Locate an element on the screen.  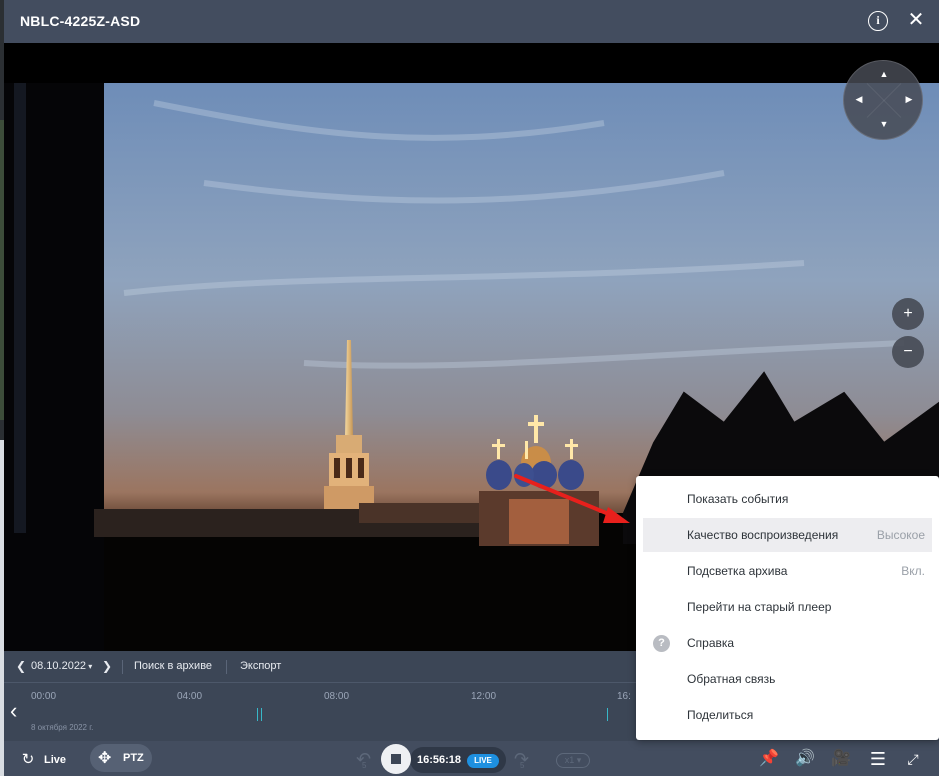
archive-search-button: Поиск в архиве is located at coordinates (173, 666).